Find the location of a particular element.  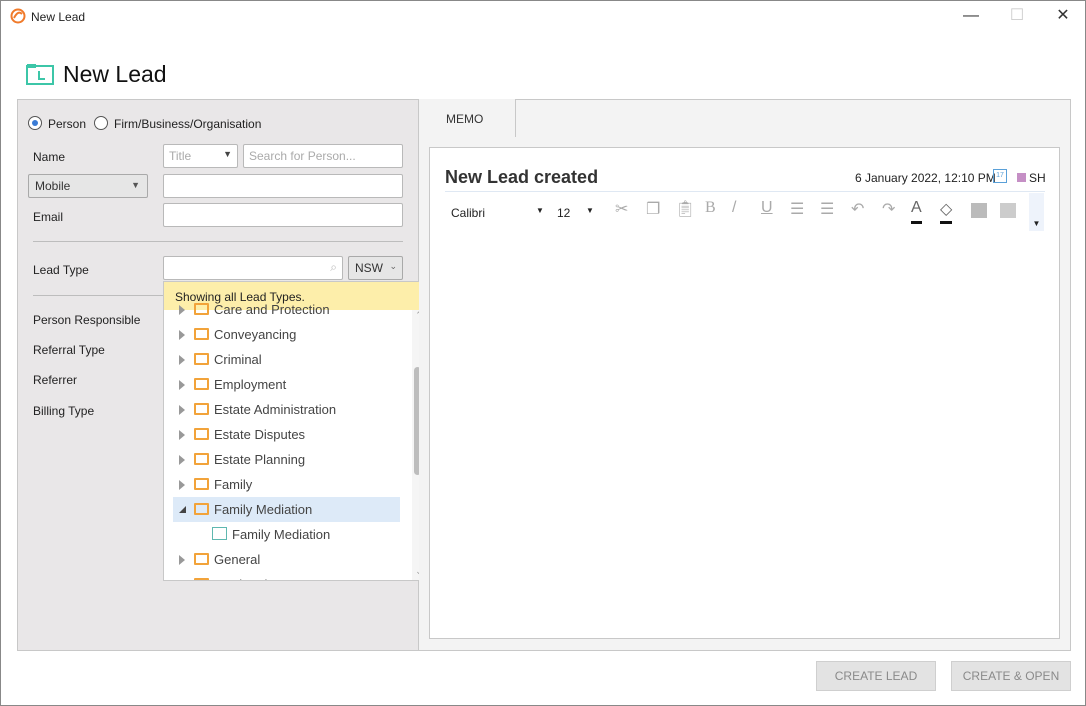

email-input is located at coordinates (283, 215).